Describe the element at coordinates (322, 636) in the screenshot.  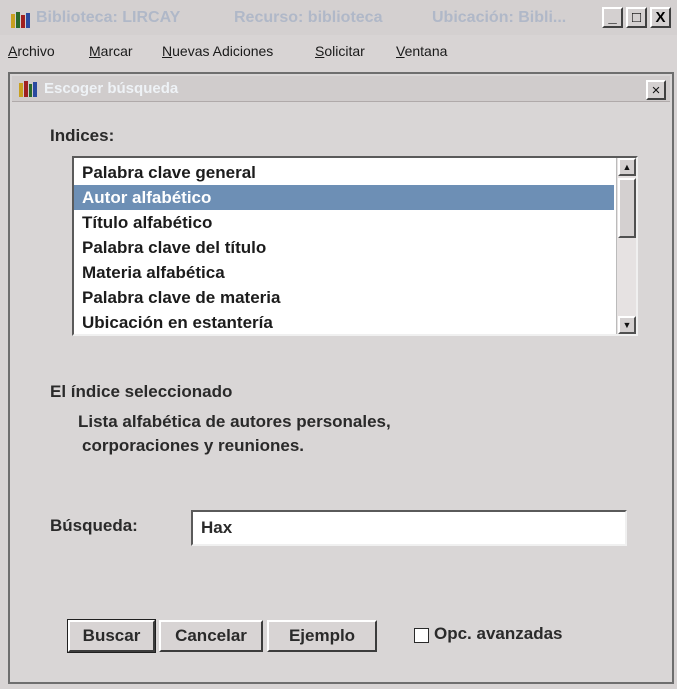
I see `example-button: Ejemplo` at that location.